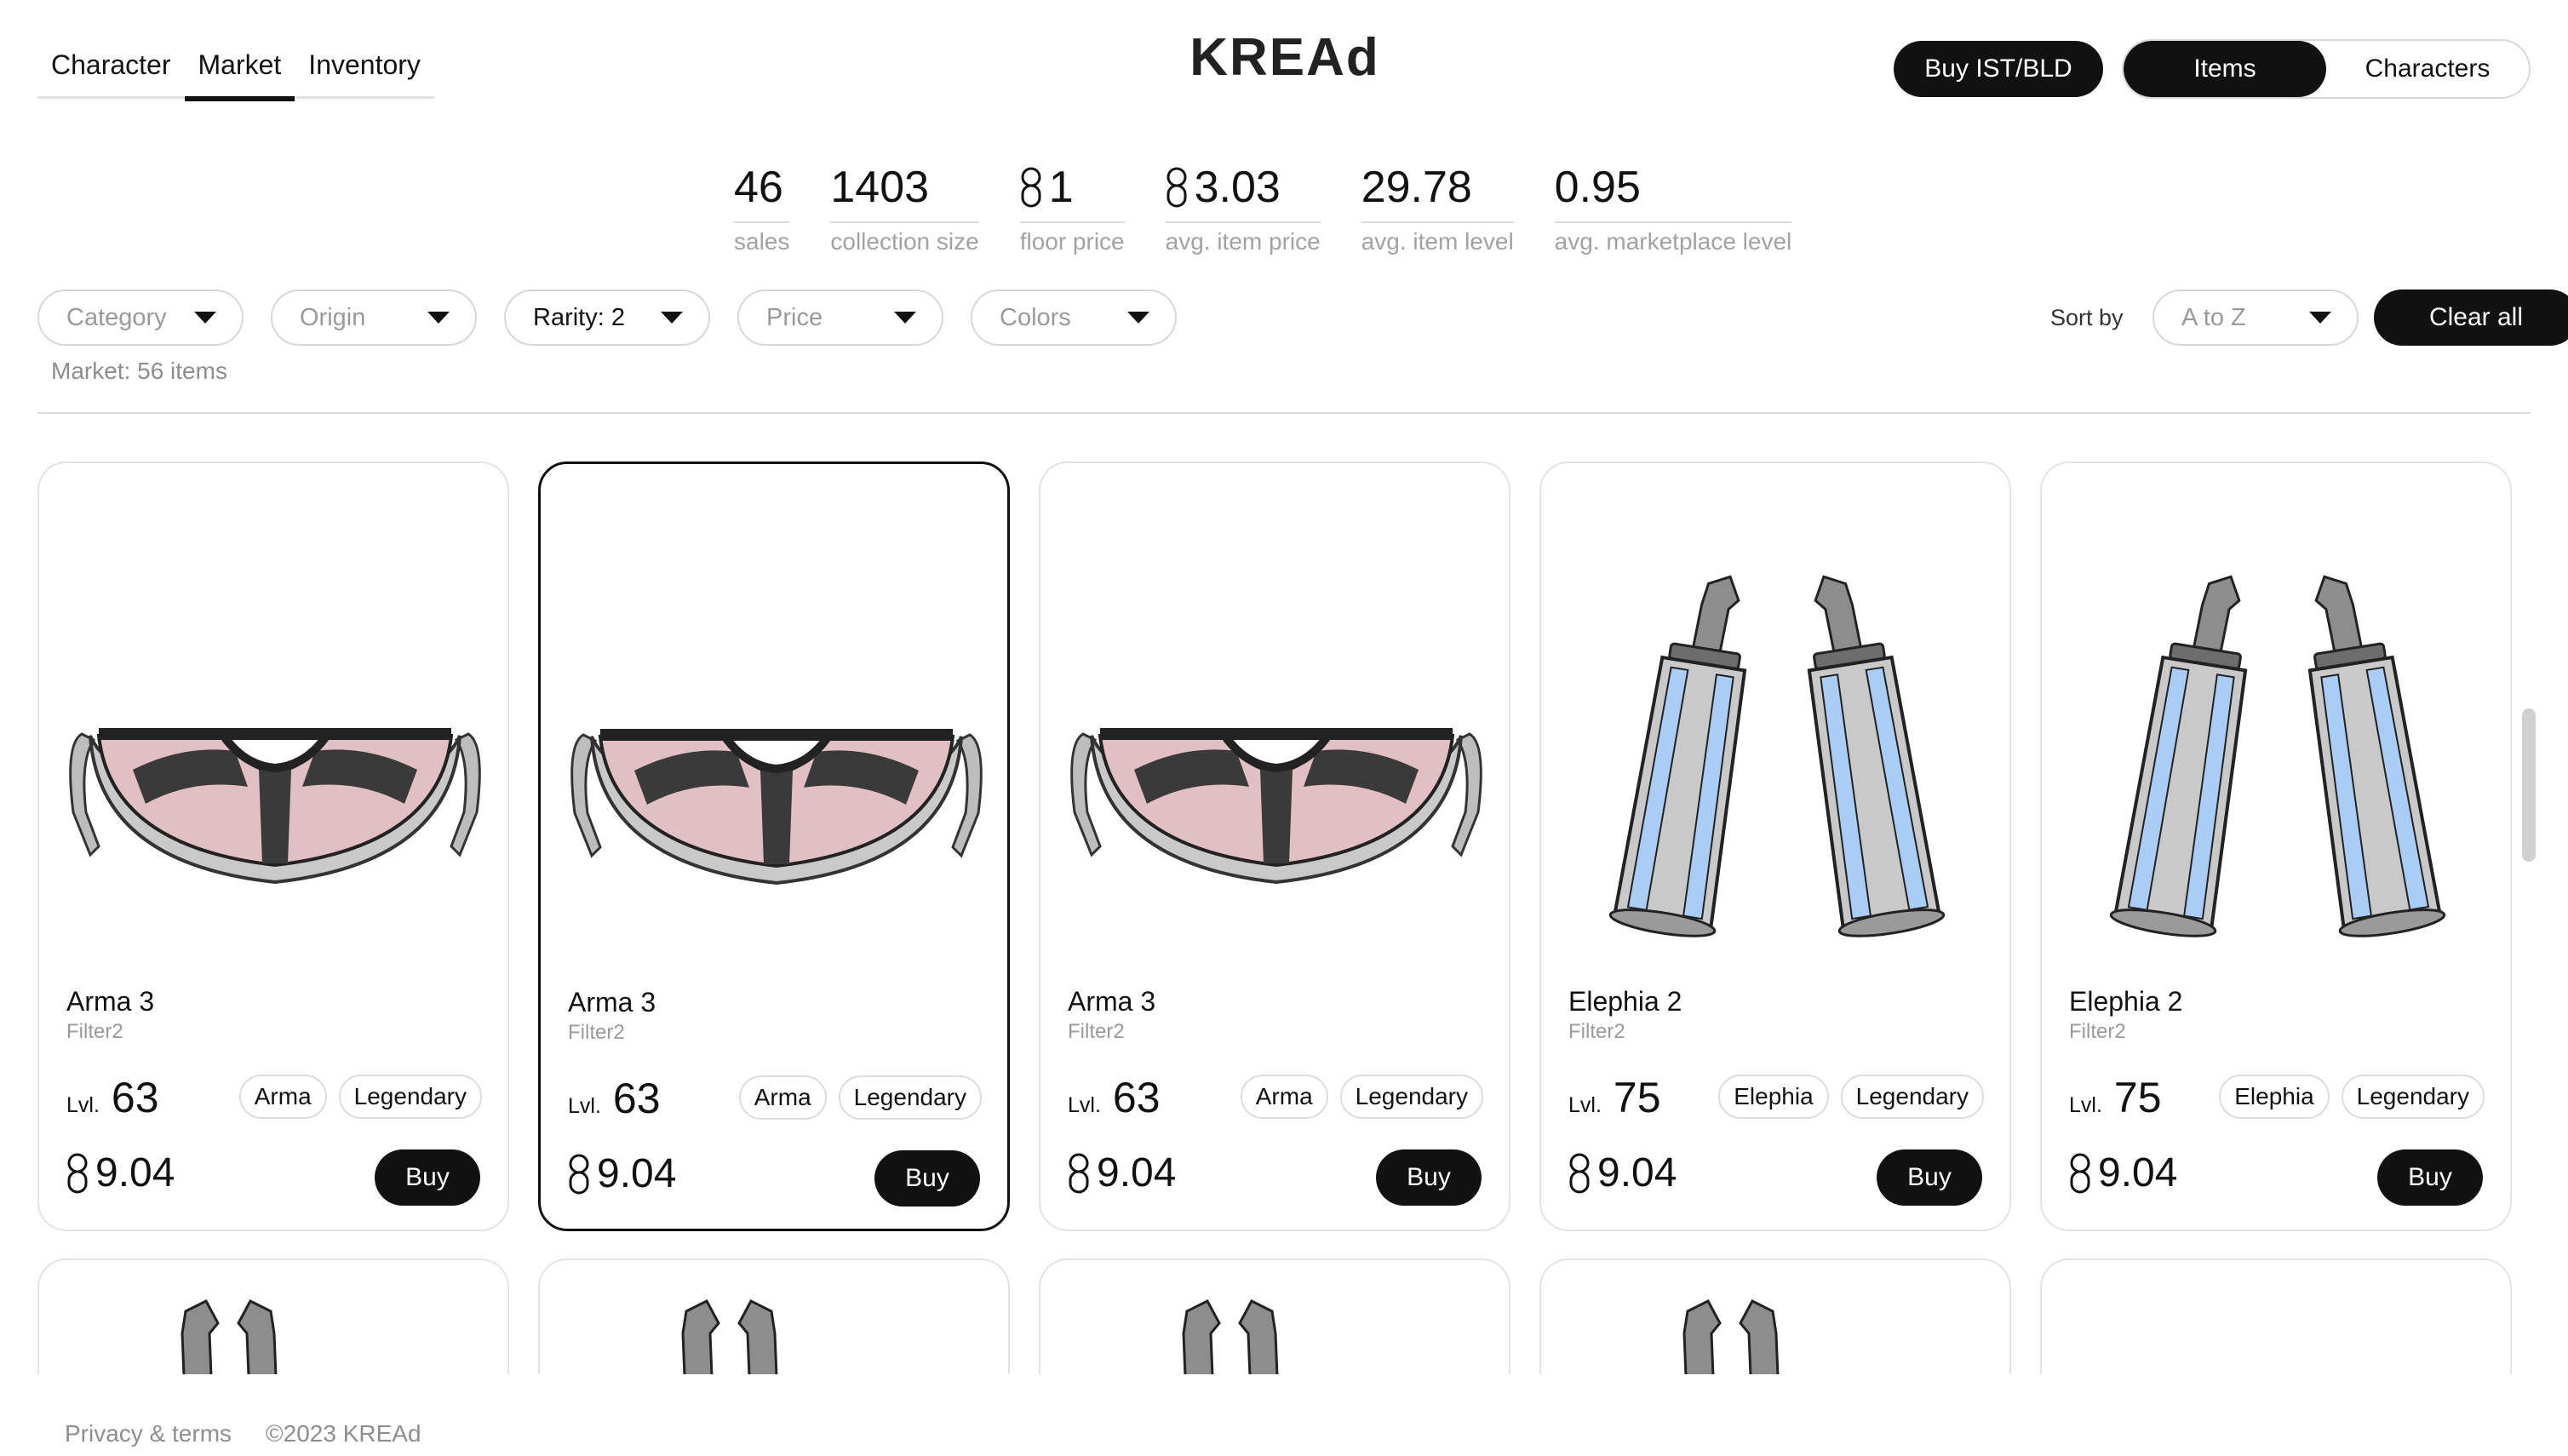 The width and height of the screenshot is (2568, 1456). What do you see at coordinates (1243, 238) in the screenshot?
I see `stat-label: avg. item price` at bounding box center [1243, 238].